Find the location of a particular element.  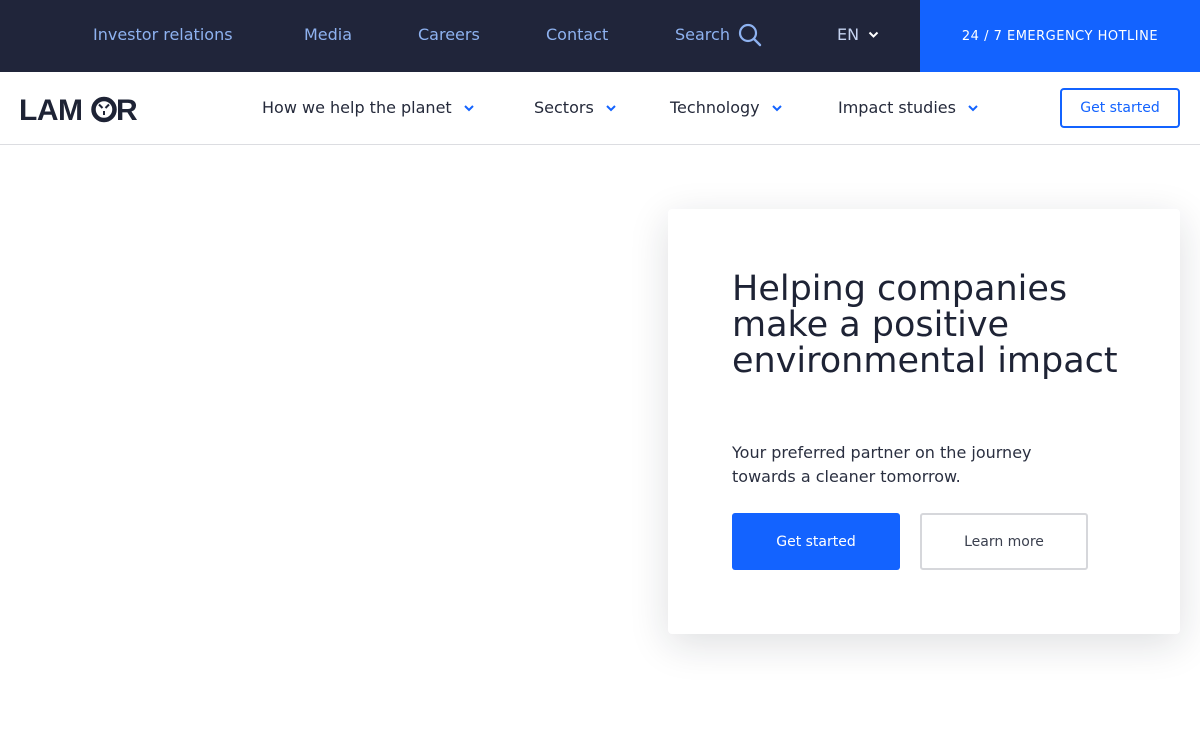

get-started-label: Get started is located at coordinates (816, 541).